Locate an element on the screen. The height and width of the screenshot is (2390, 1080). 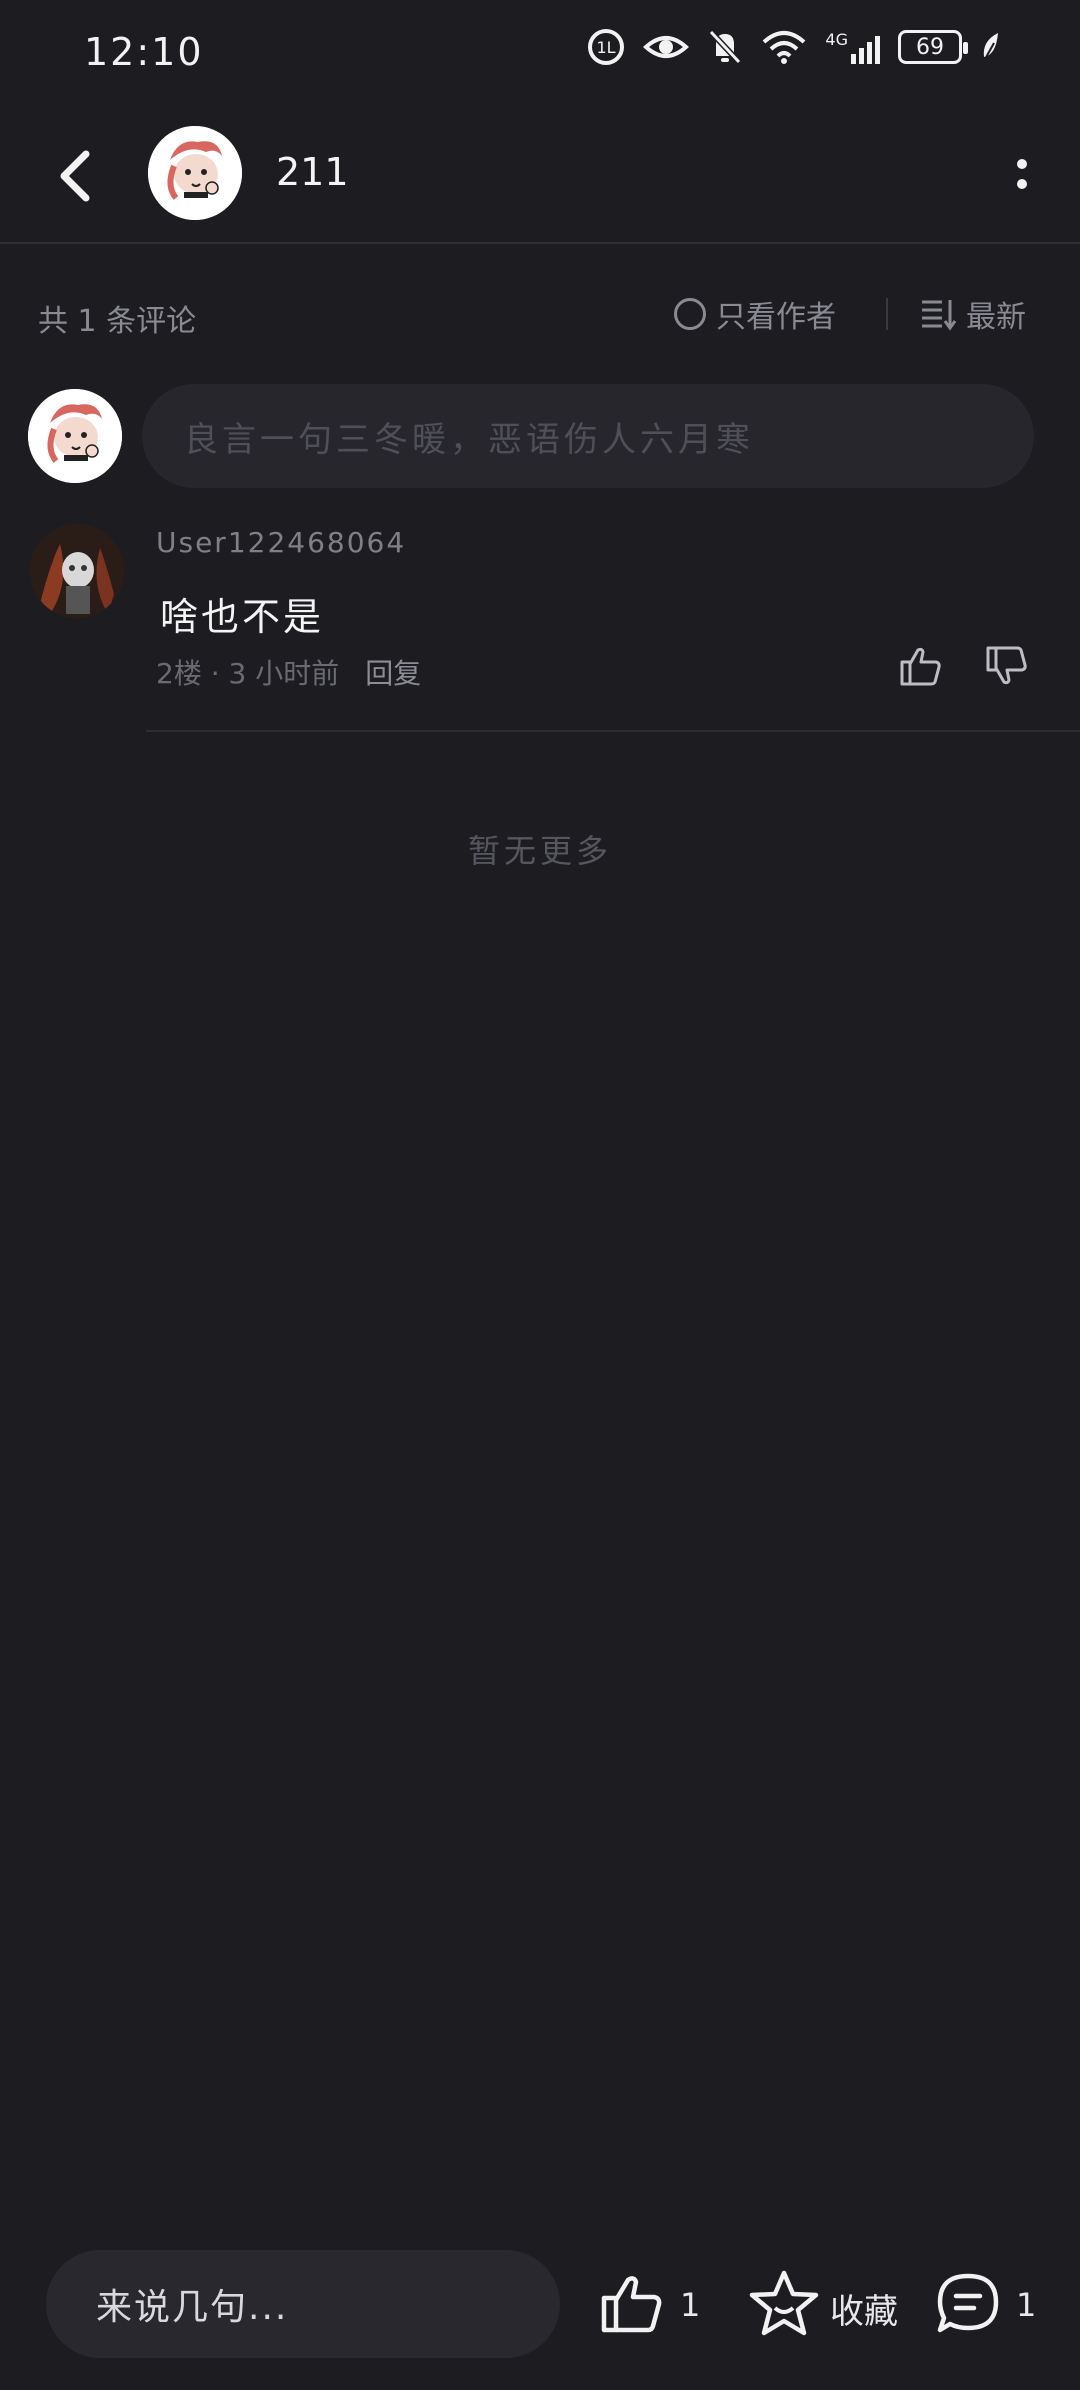
toolbar-divider is located at coordinates (887, 314).